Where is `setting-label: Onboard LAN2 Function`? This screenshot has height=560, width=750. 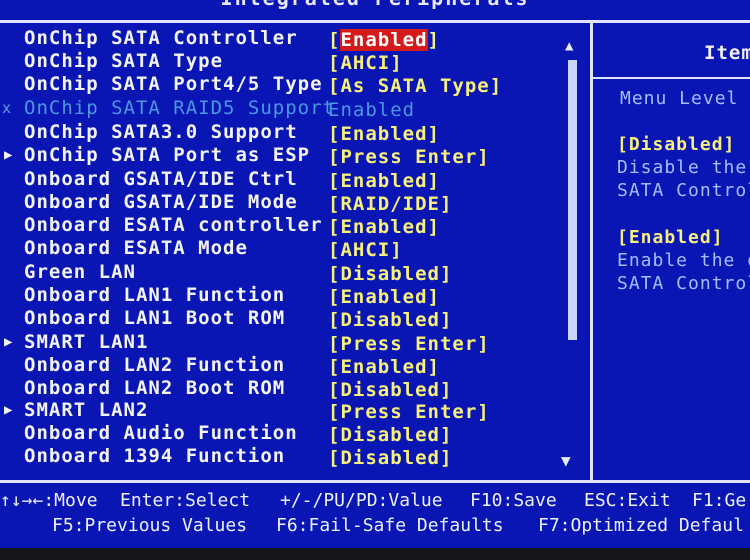
setting-label: Onboard LAN2 Function is located at coordinates (155, 365).